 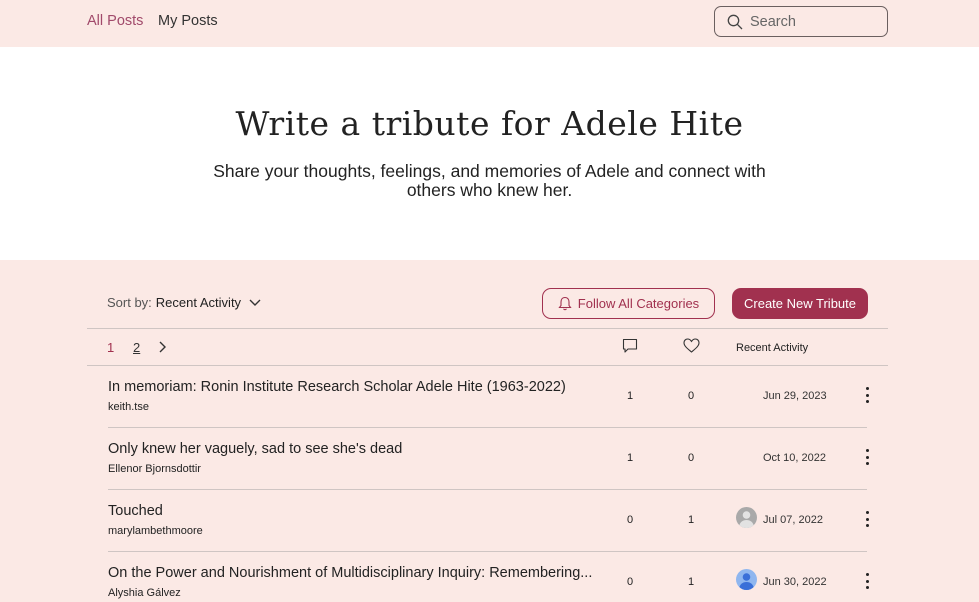 What do you see at coordinates (735, 21) in the screenshot?
I see `search-icon` at bounding box center [735, 21].